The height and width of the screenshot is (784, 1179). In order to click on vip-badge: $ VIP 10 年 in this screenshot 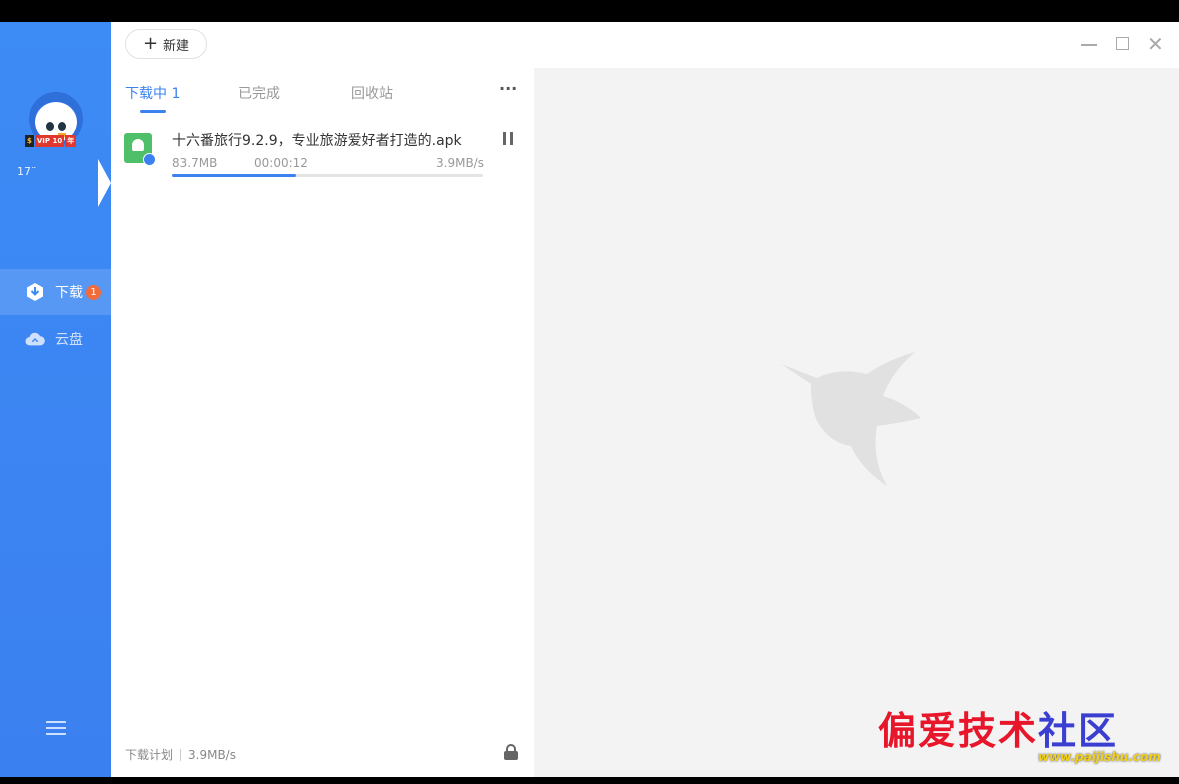, I will do `click(51, 141)`.